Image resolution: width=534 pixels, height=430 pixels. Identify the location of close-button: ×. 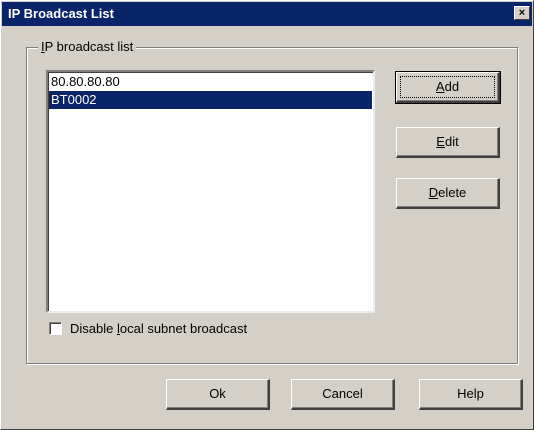
(522, 13).